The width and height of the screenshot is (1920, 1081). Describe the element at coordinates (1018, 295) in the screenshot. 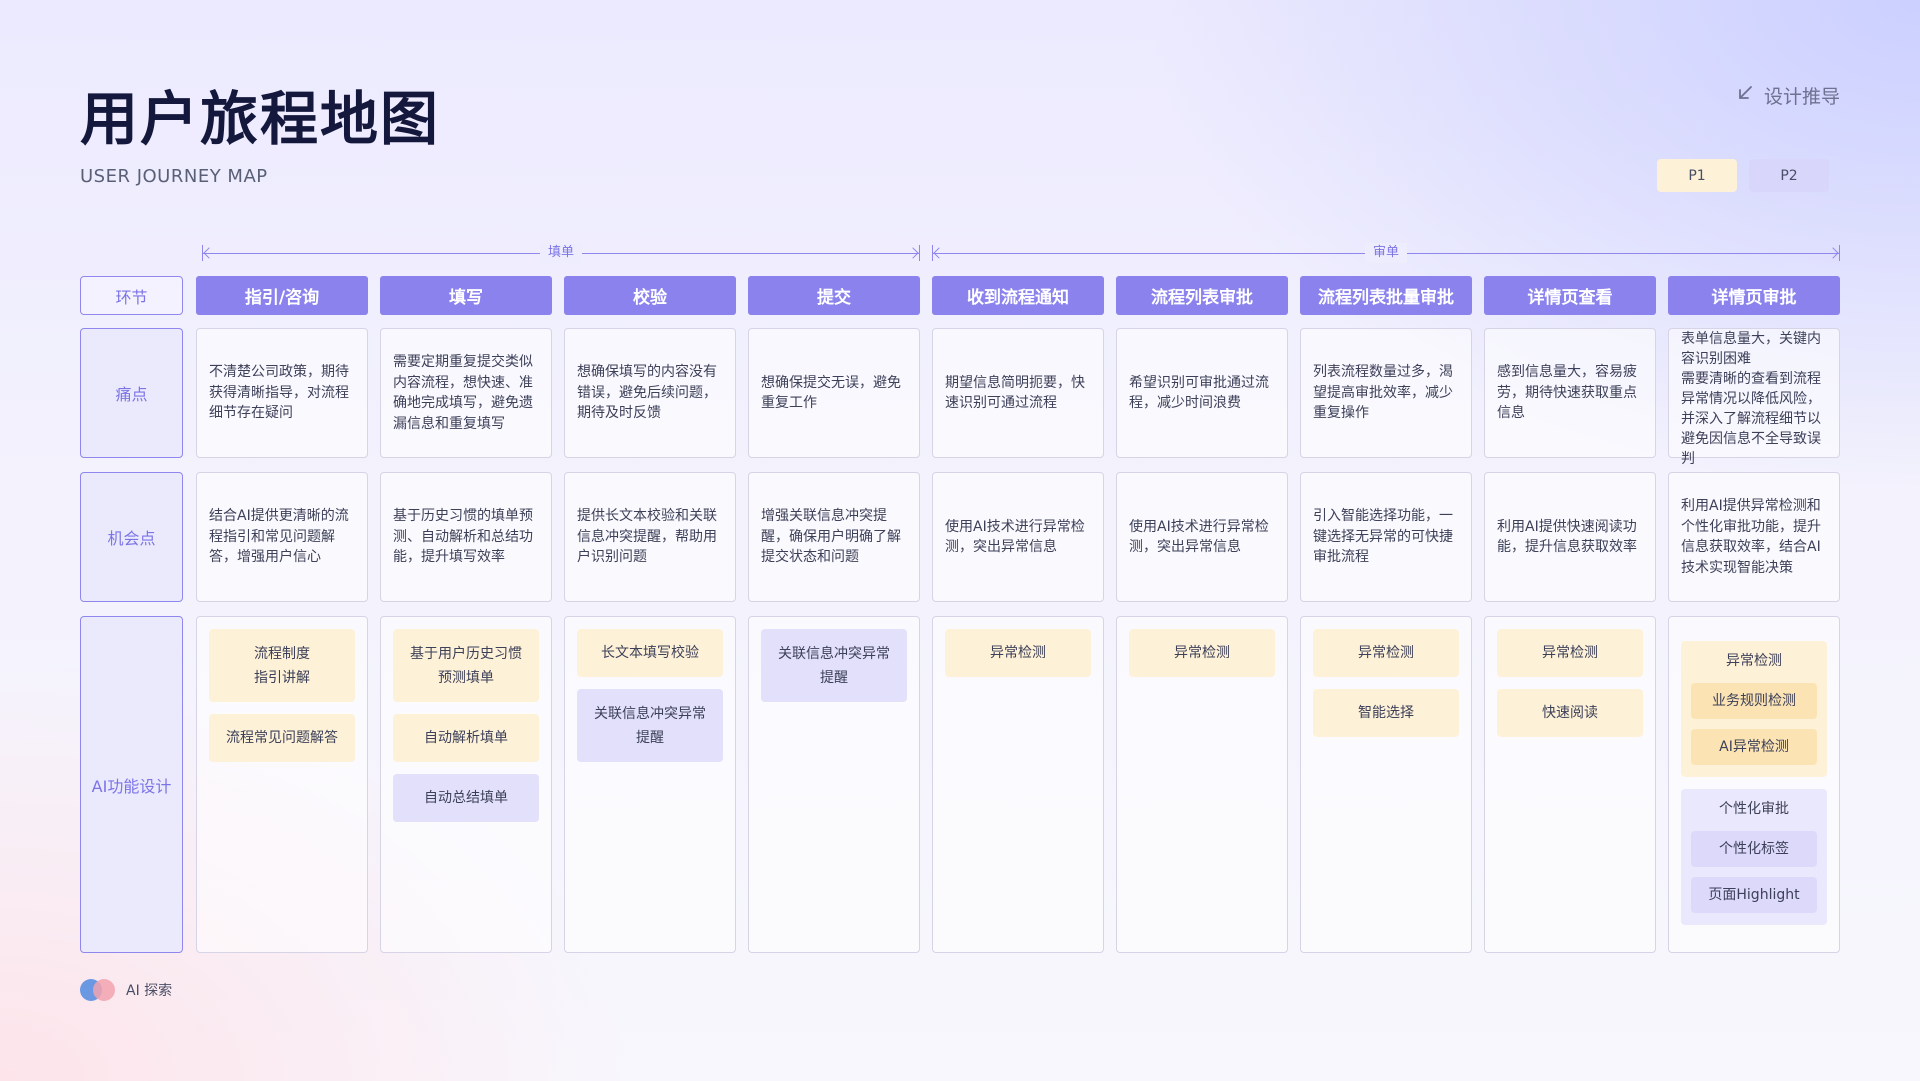

I see `stage-header: 收到流程通知` at that location.